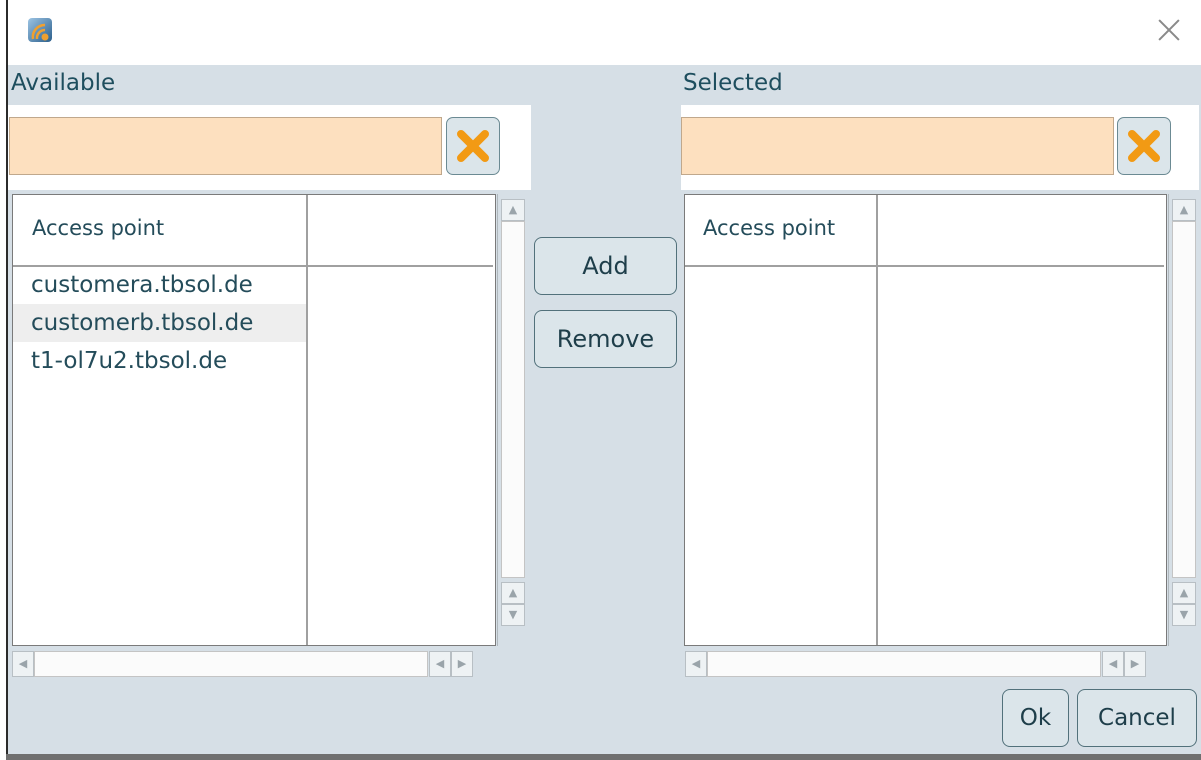 This screenshot has width=1201, height=760. What do you see at coordinates (1035, 718) in the screenshot?
I see `ok-button: Ok` at bounding box center [1035, 718].